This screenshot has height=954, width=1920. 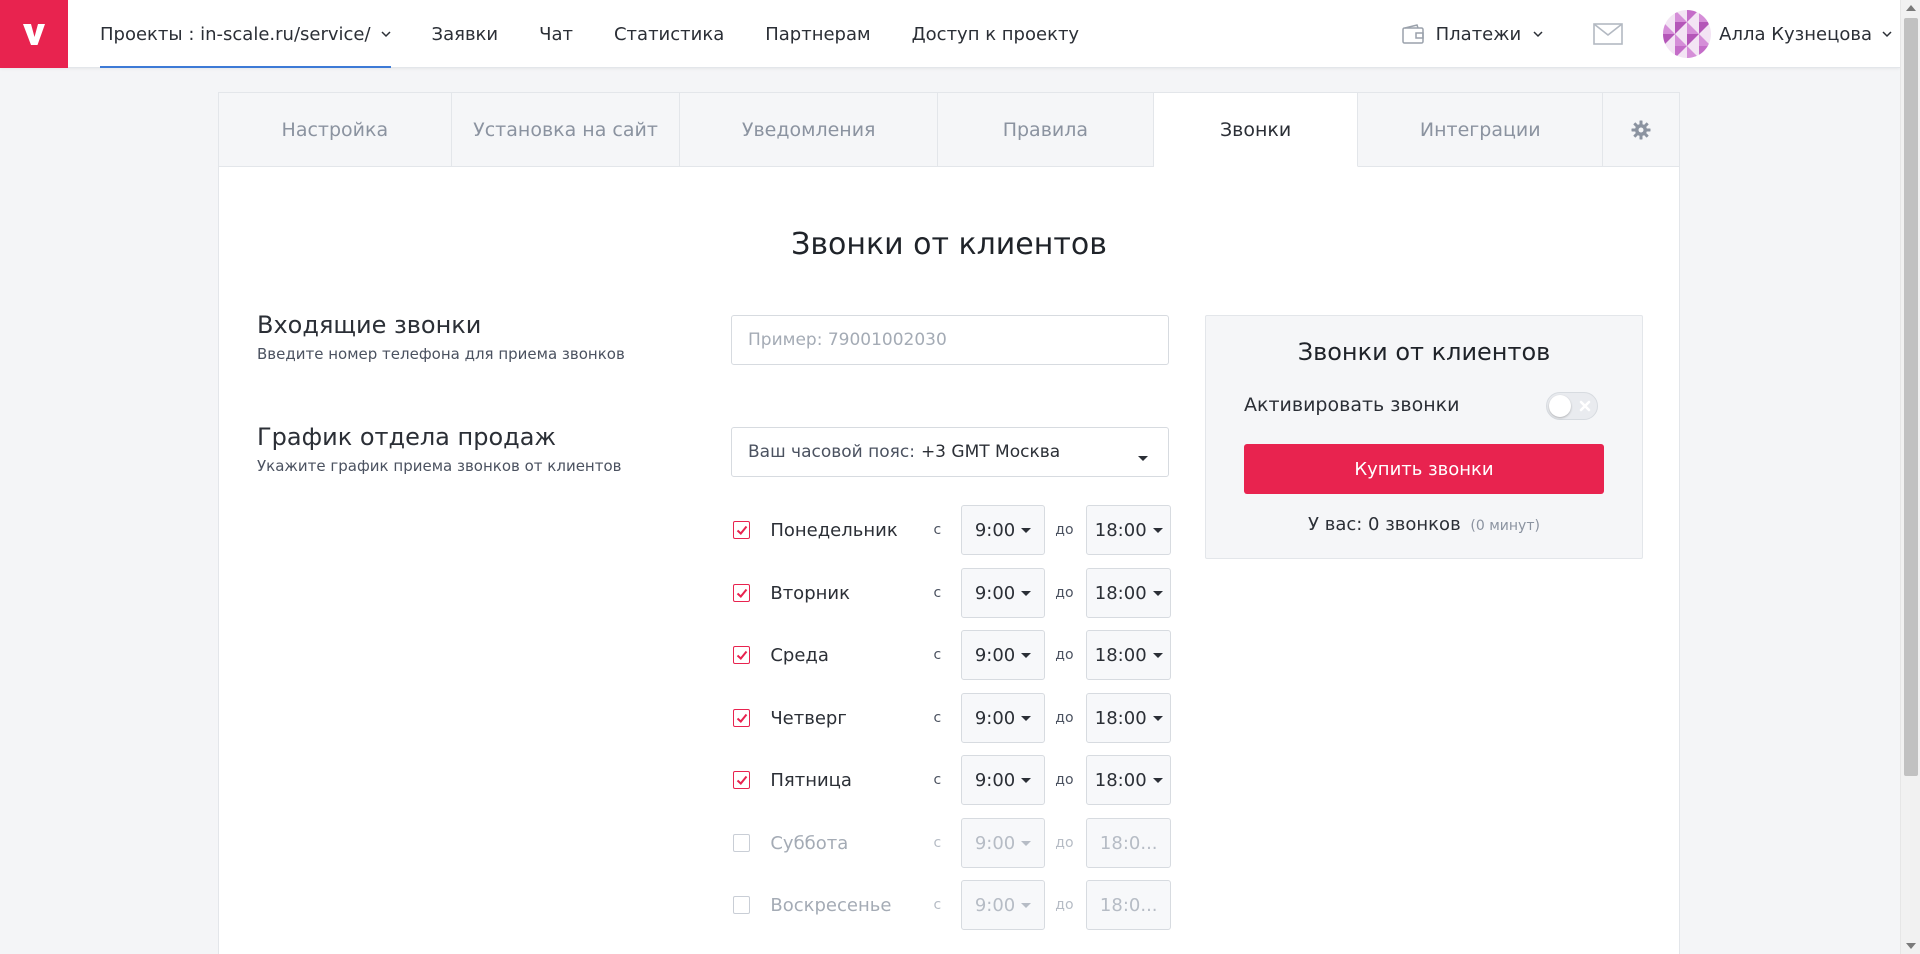 I want to click on nav-requests: Заявки, so click(x=465, y=34).